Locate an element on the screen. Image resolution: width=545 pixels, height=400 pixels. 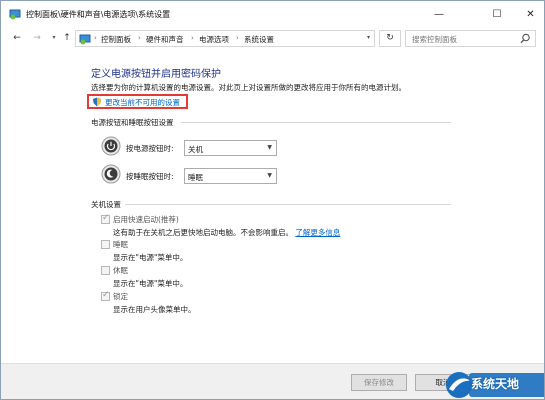
power-icon is located at coordinates (111, 146).